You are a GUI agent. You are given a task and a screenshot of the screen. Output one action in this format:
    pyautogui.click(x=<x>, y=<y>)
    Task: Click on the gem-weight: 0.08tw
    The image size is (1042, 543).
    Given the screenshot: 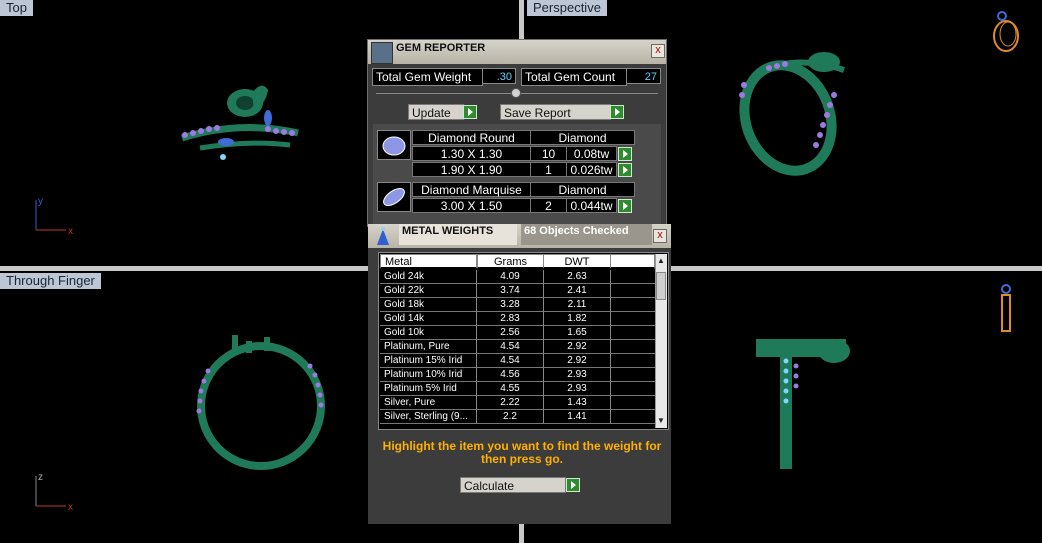 What is the action you would take?
    pyautogui.click(x=591, y=153)
    